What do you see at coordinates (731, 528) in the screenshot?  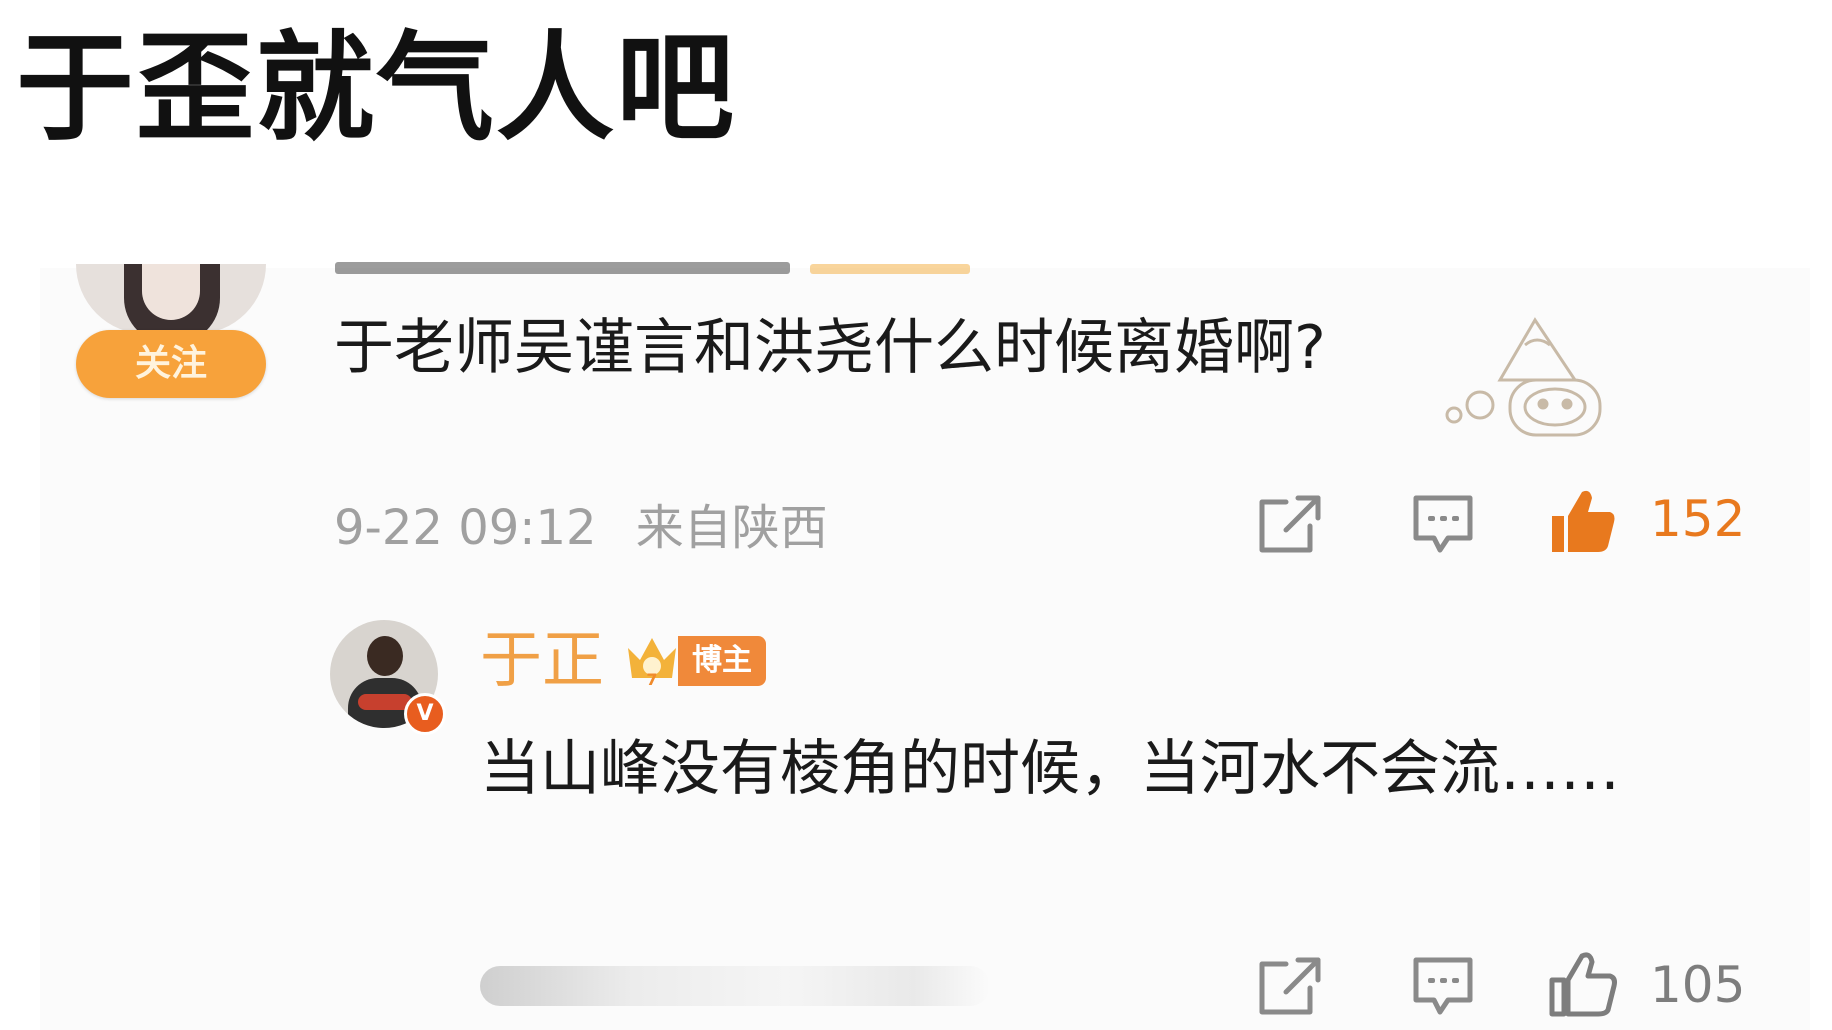 I see `comment-location: 来自陕西` at bounding box center [731, 528].